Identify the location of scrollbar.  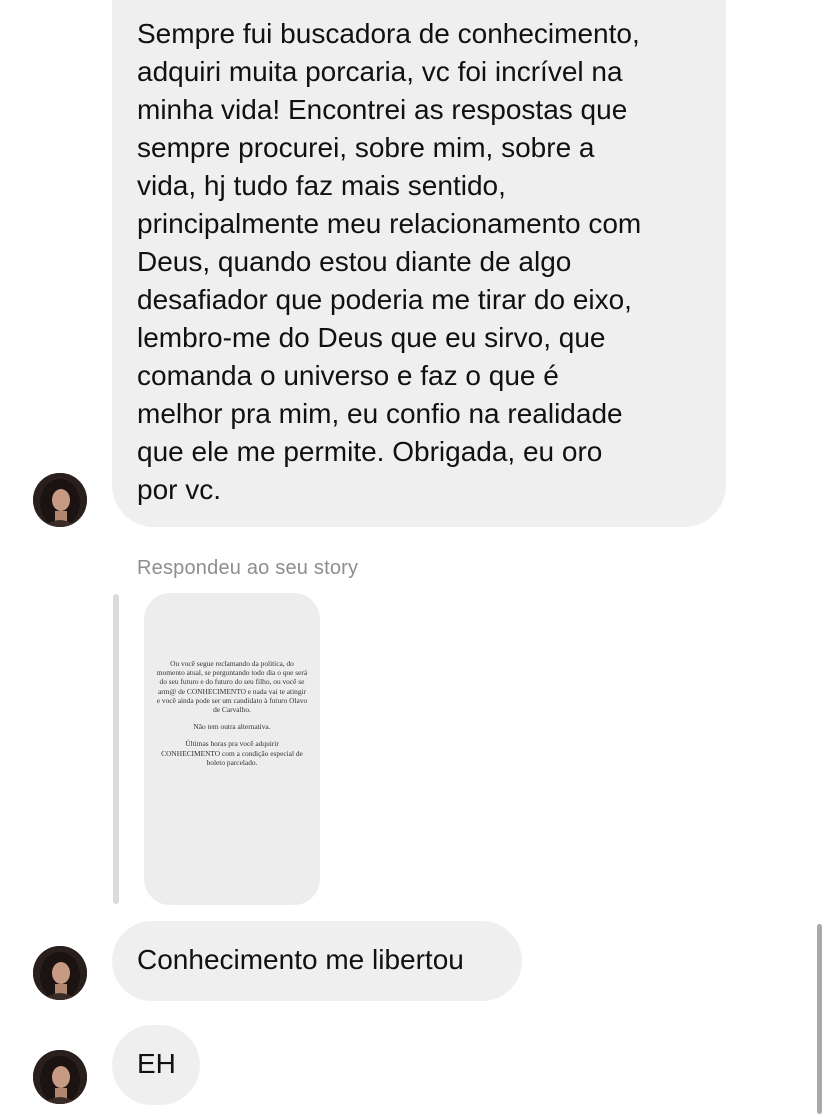
(819, 1019).